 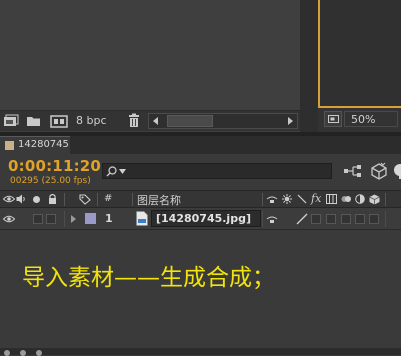 I want to click on region-of-interest-button, so click(x=333, y=119).